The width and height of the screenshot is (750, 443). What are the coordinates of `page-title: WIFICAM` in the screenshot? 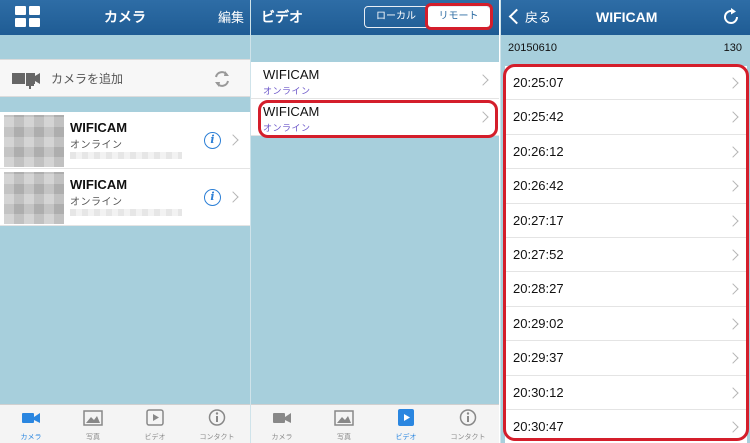 It's located at (627, 17).